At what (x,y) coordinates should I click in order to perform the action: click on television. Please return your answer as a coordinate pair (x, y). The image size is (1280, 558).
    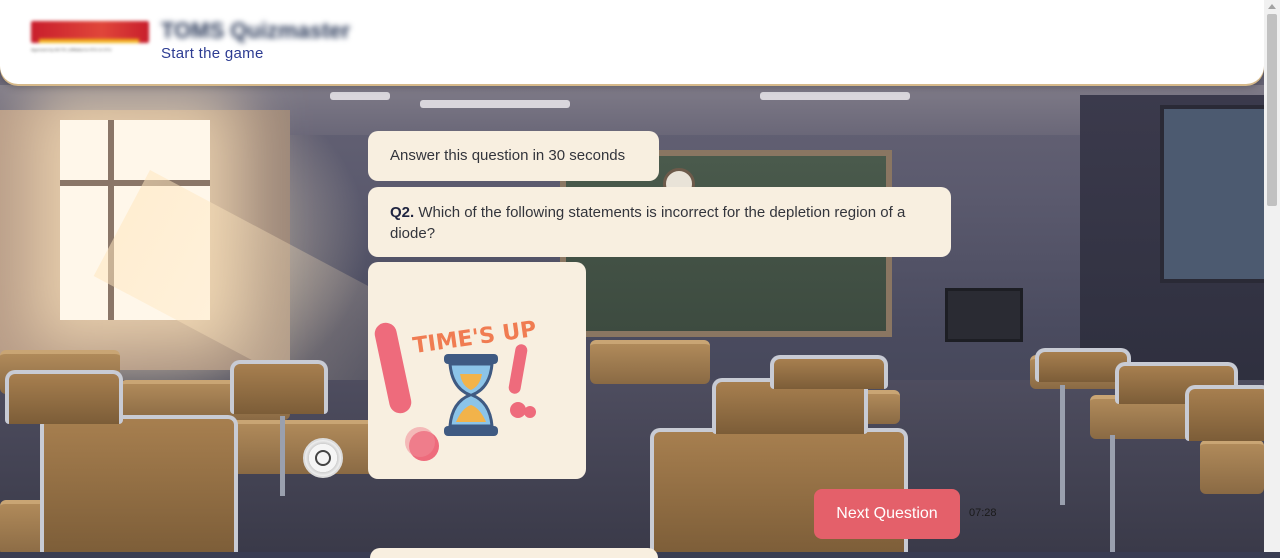
    Looking at the image, I should click on (984, 315).